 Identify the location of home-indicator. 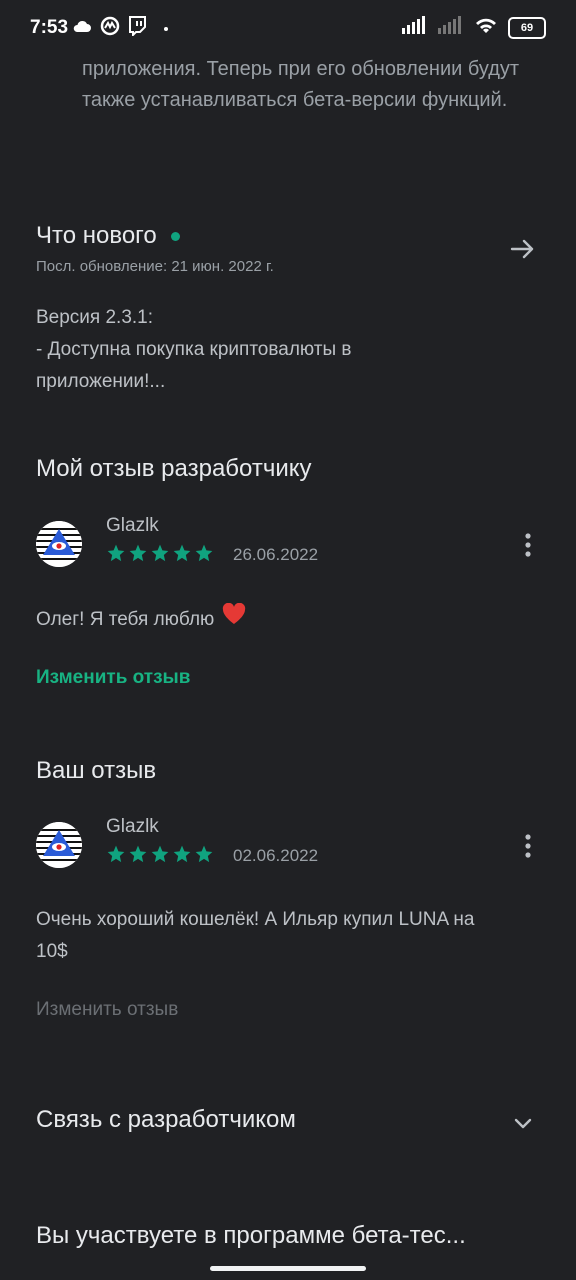
(288, 1268).